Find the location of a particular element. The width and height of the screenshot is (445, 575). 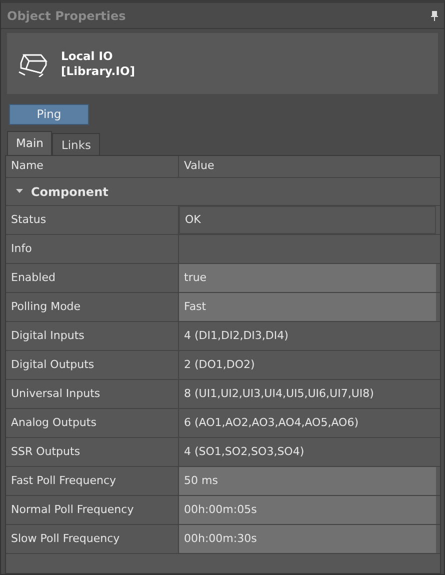

property-value: 2 (DO1,DO2) is located at coordinates (219, 364).